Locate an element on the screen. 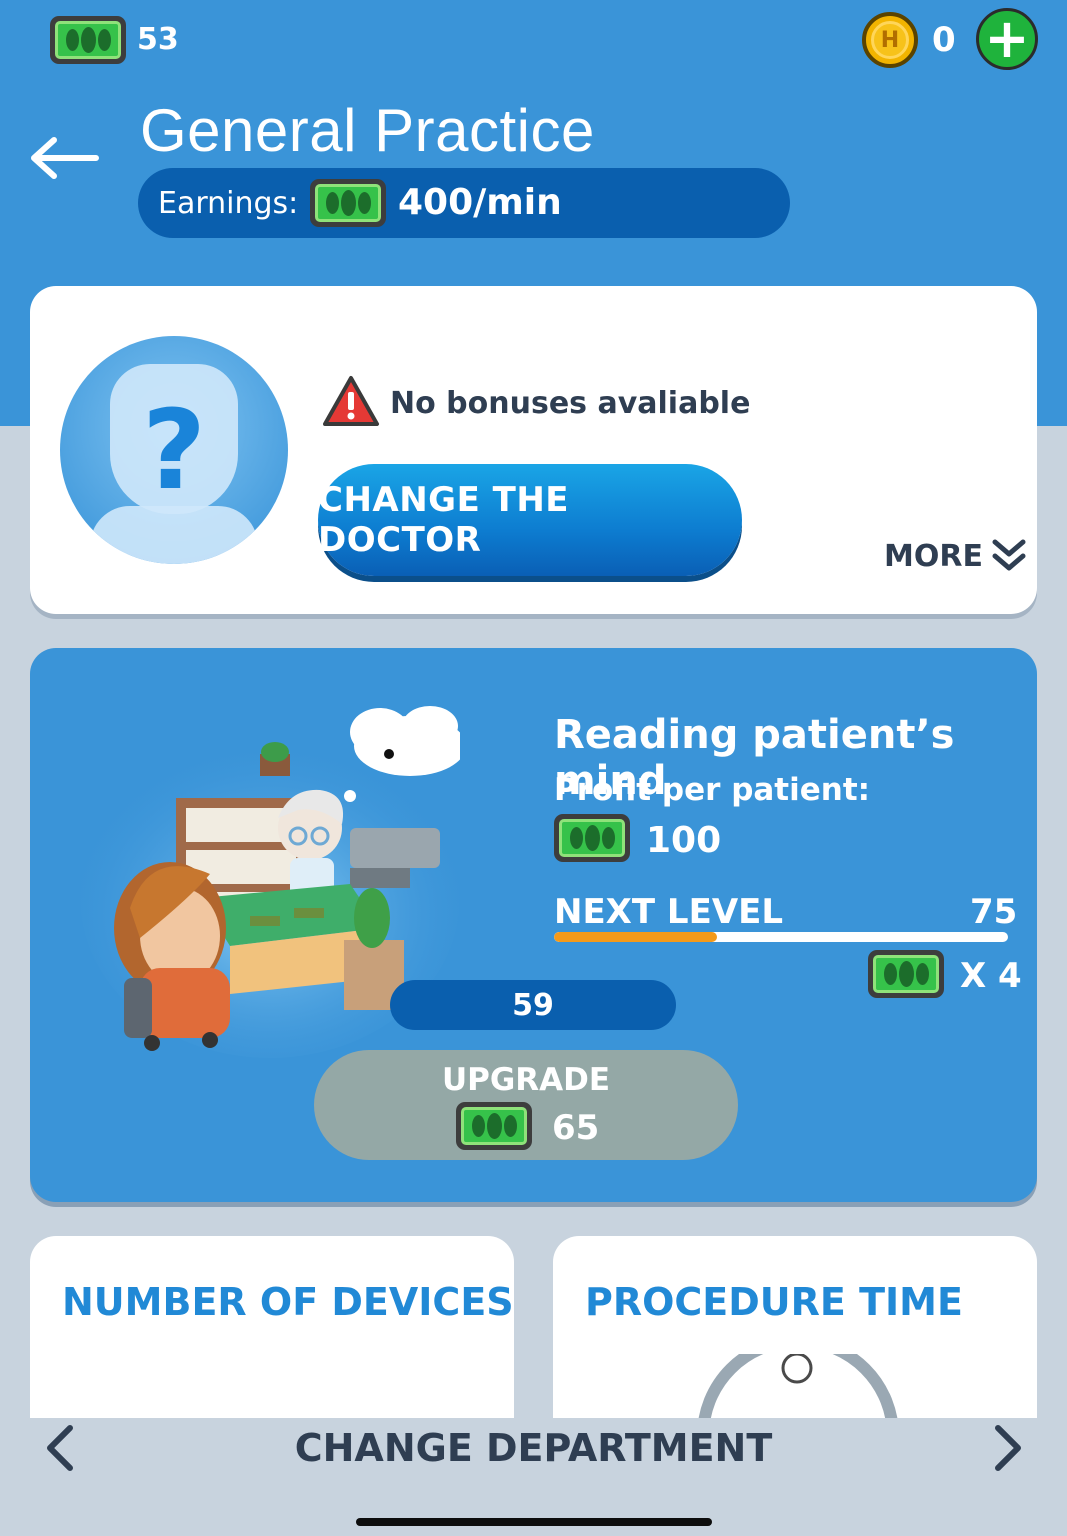  home-indicator is located at coordinates (534, 1522).